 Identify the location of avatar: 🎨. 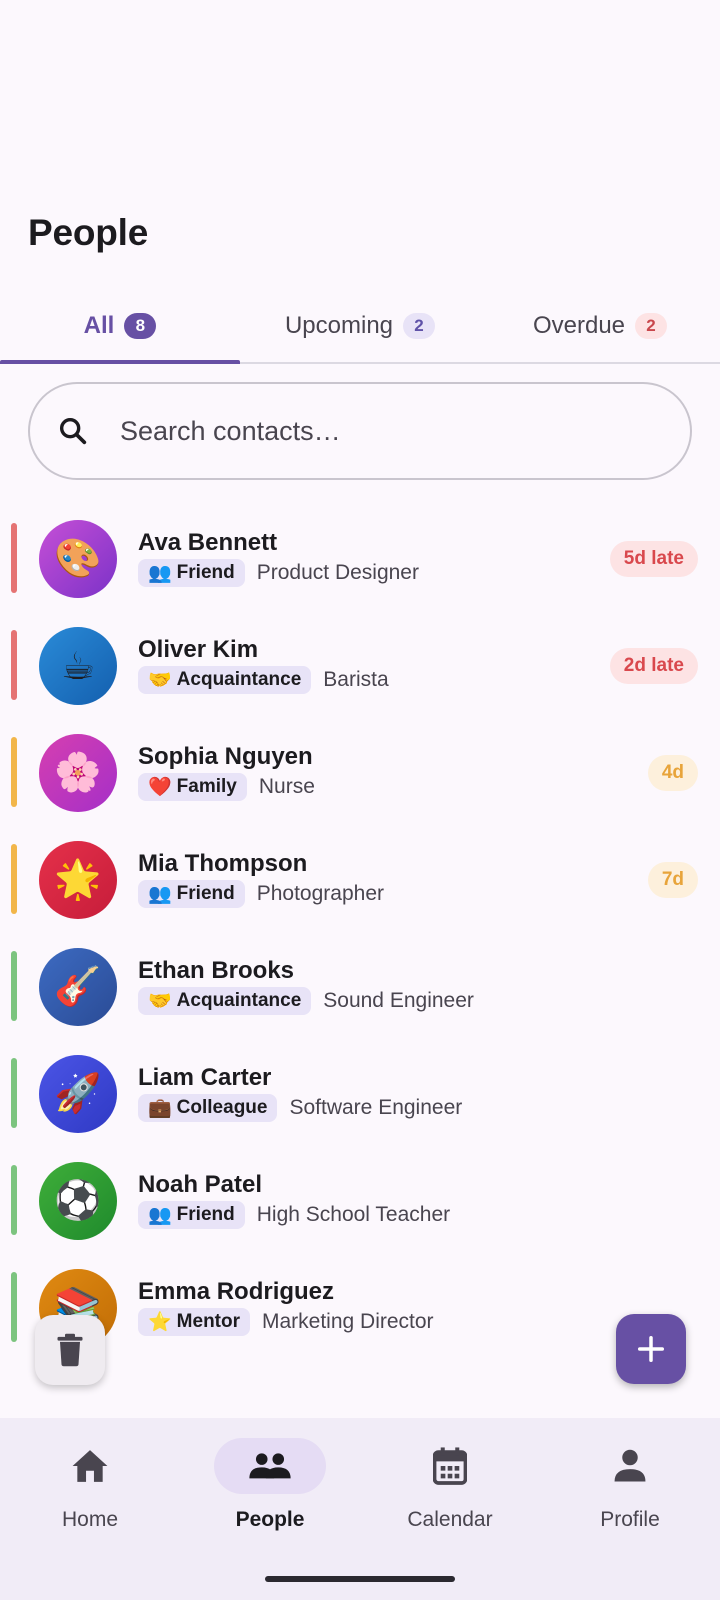
(78, 559).